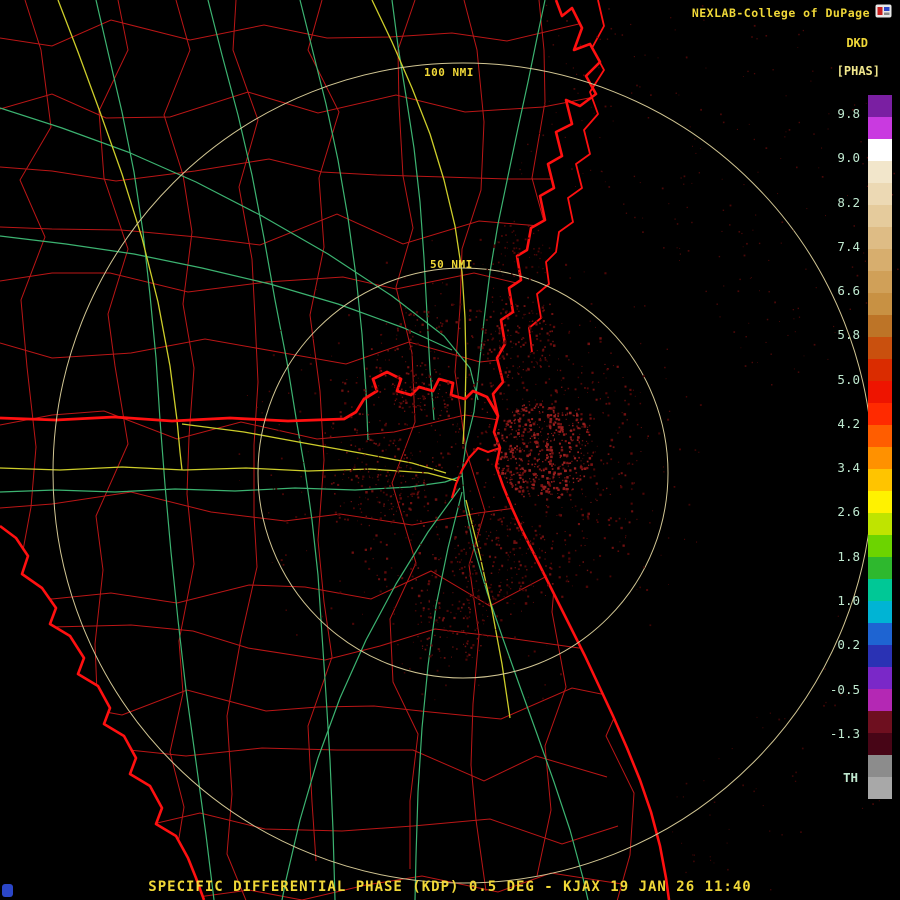 This screenshot has width=900, height=900. What do you see at coordinates (844, 689) in the screenshot?
I see `colorbar-tick-label: -0.5` at bounding box center [844, 689].